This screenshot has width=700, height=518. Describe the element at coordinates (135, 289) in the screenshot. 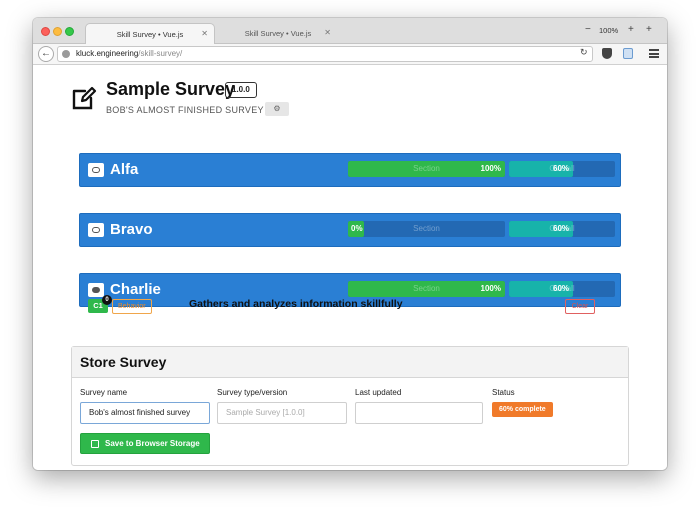

I see `section-name: Charlie` at that location.